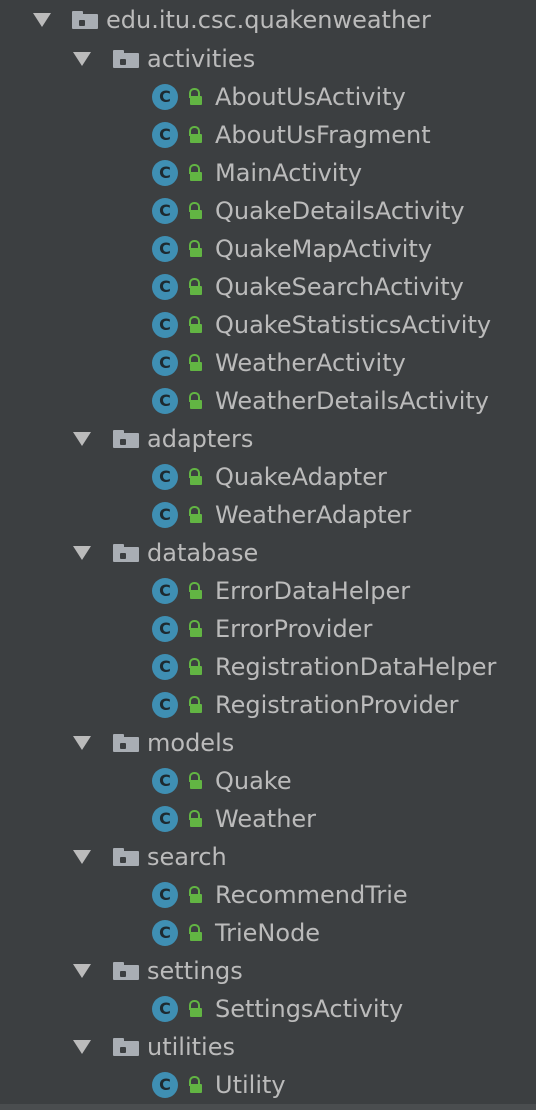 Image resolution: width=536 pixels, height=1110 pixels. I want to click on class-label: Quake, so click(253, 781).